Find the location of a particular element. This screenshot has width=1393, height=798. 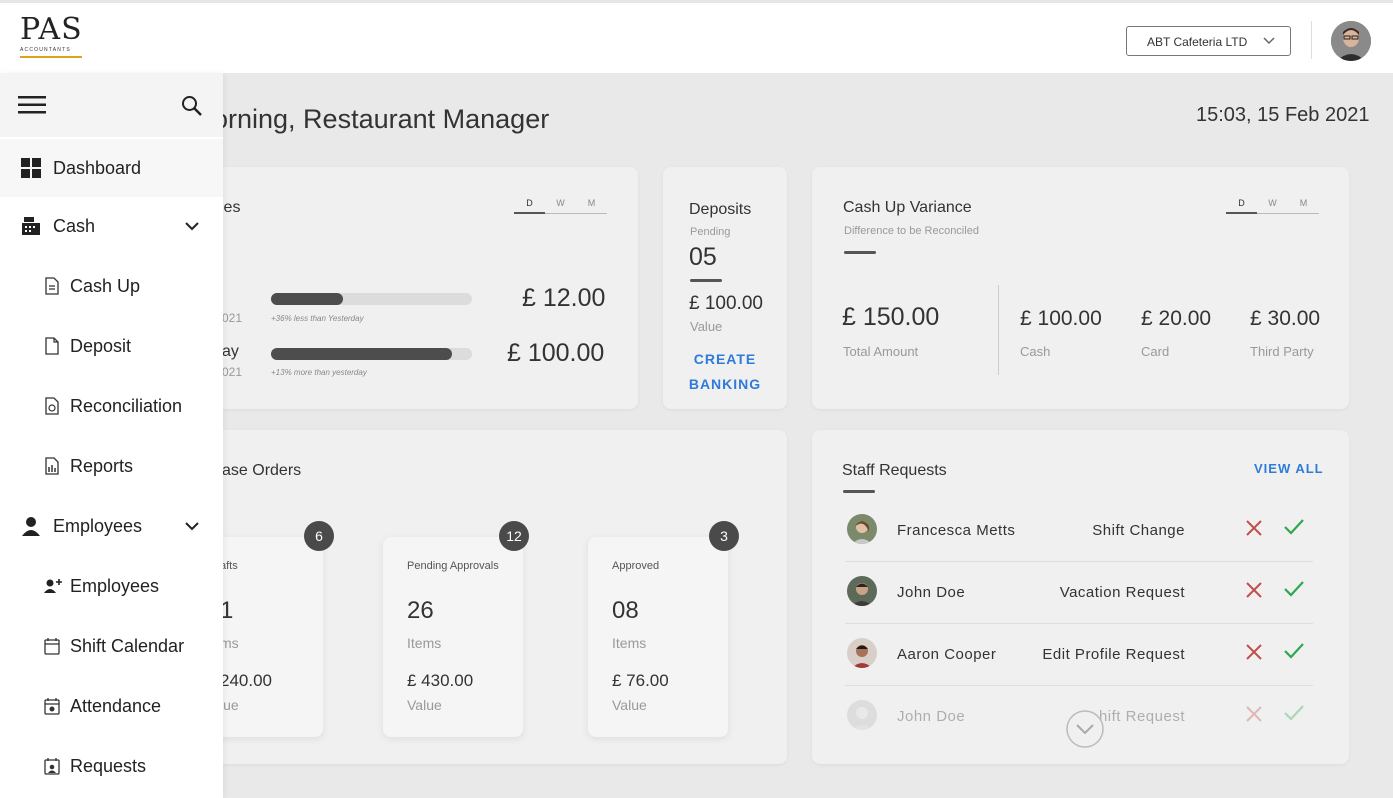

top-header: PAS ACCOUNTANTS ABT Cafeteria LTD is located at coordinates (696, 36).